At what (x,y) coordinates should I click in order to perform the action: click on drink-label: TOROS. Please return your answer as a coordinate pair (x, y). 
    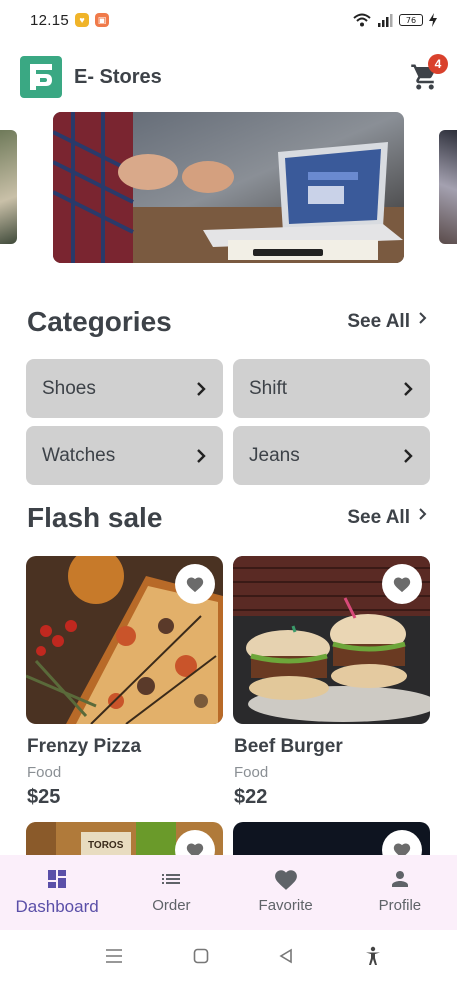
    Looking at the image, I should click on (106, 845).